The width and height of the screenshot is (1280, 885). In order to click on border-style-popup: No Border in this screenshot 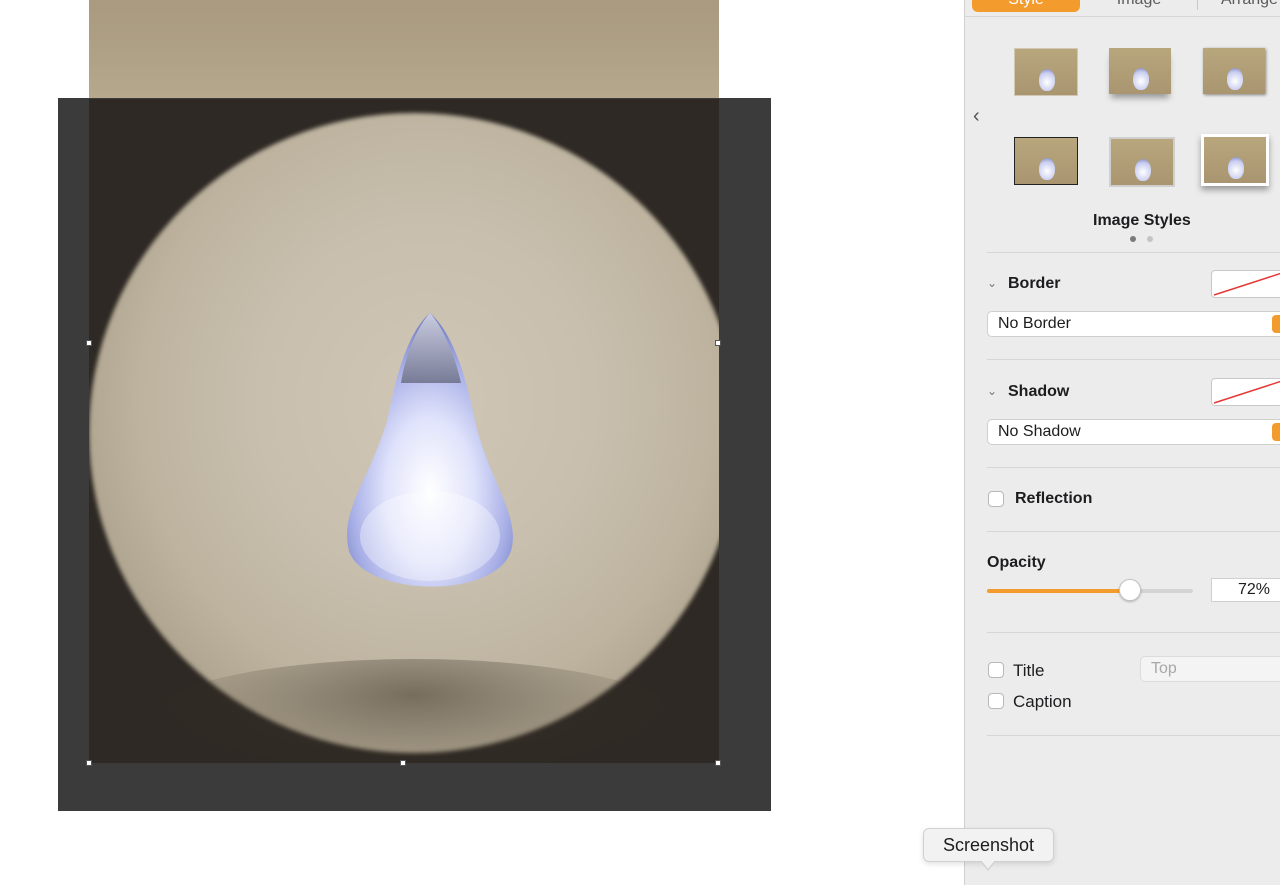, I will do `click(1133, 324)`.